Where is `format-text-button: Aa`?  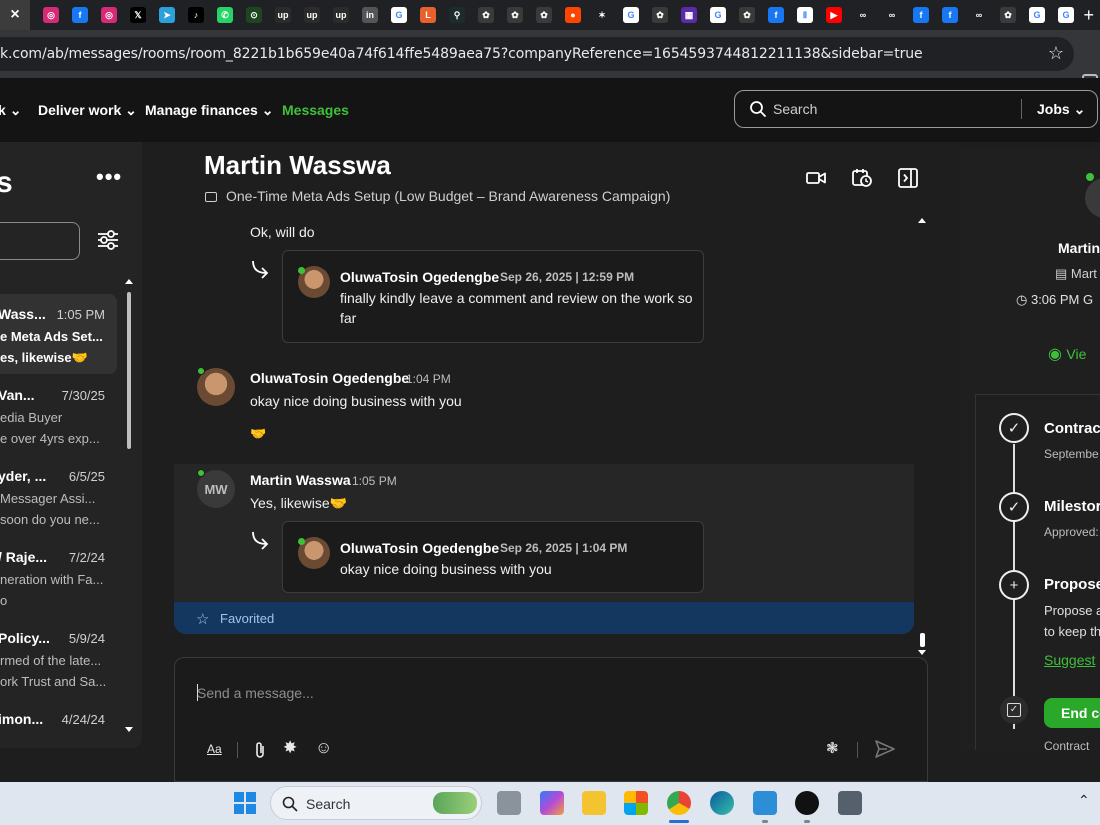
format-text-button: Aa is located at coordinates (214, 749).